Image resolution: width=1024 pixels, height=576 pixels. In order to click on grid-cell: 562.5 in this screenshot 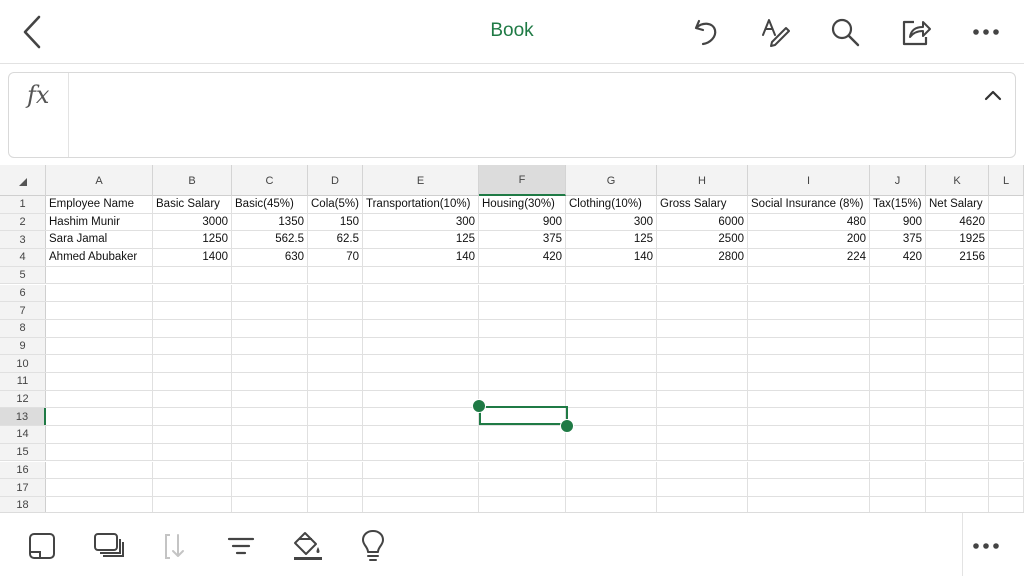, I will do `click(270, 240)`.